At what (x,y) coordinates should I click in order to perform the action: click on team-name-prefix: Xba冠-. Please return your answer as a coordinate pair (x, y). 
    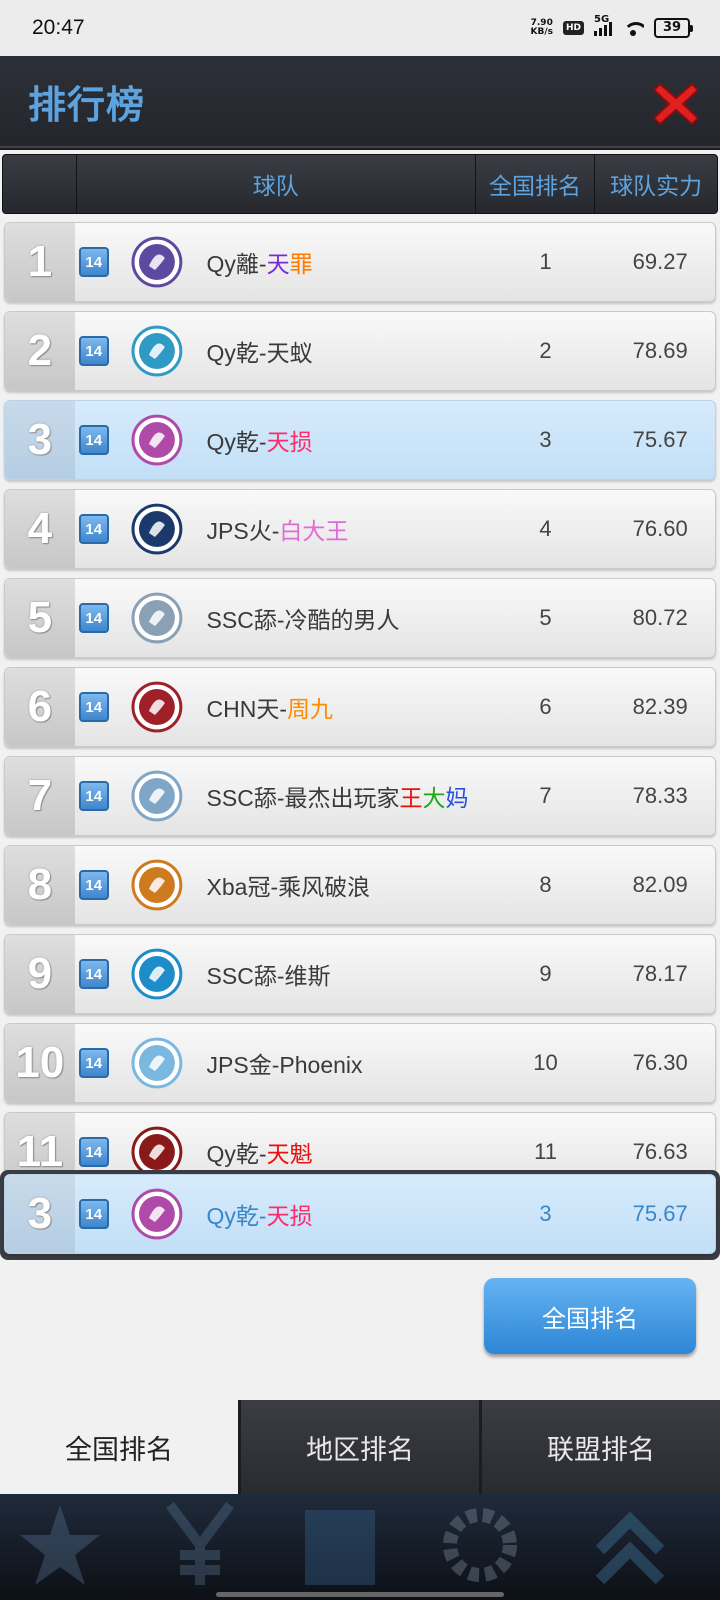
    Looking at the image, I should click on (242, 887).